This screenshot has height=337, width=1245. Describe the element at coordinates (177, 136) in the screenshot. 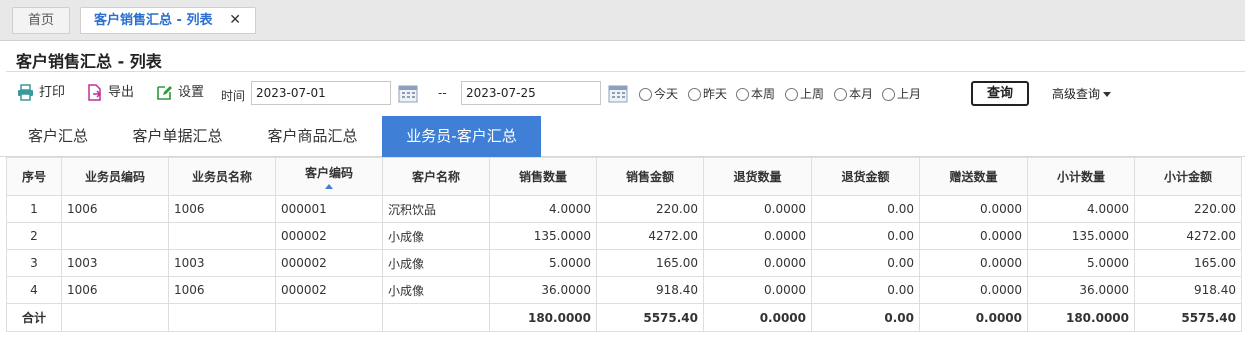

I see `tab-customer-document-summary: 客户单据汇总` at that location.